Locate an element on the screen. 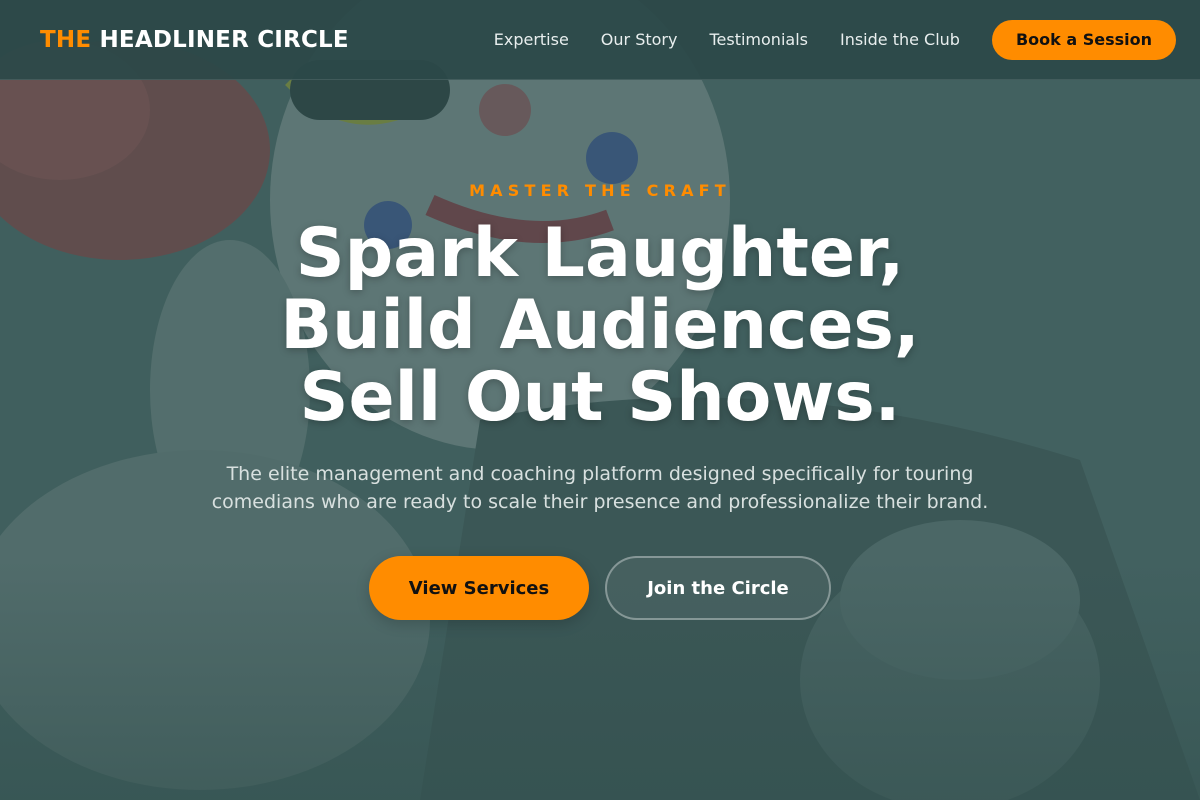 This screenshot has width=1200, height=800. headline-line-2: Build Audiences, is located at coordinates (600, 325).